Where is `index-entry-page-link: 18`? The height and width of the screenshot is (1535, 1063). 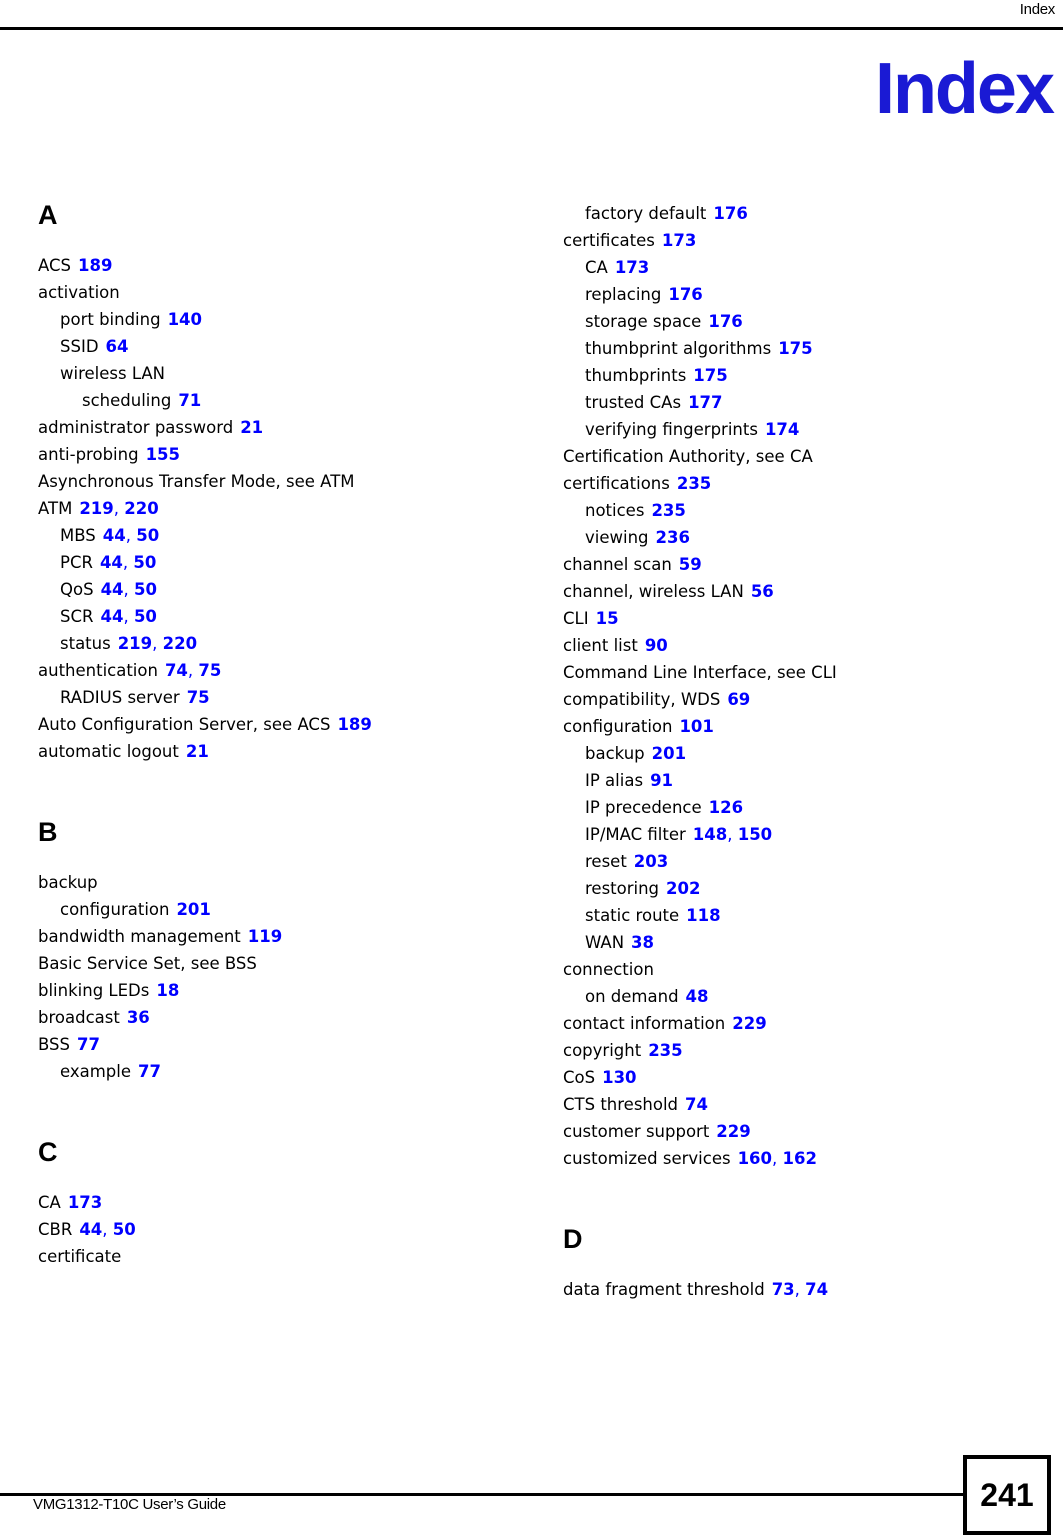
index-entry-page-link: 18 is located at coordinates (167, 990).